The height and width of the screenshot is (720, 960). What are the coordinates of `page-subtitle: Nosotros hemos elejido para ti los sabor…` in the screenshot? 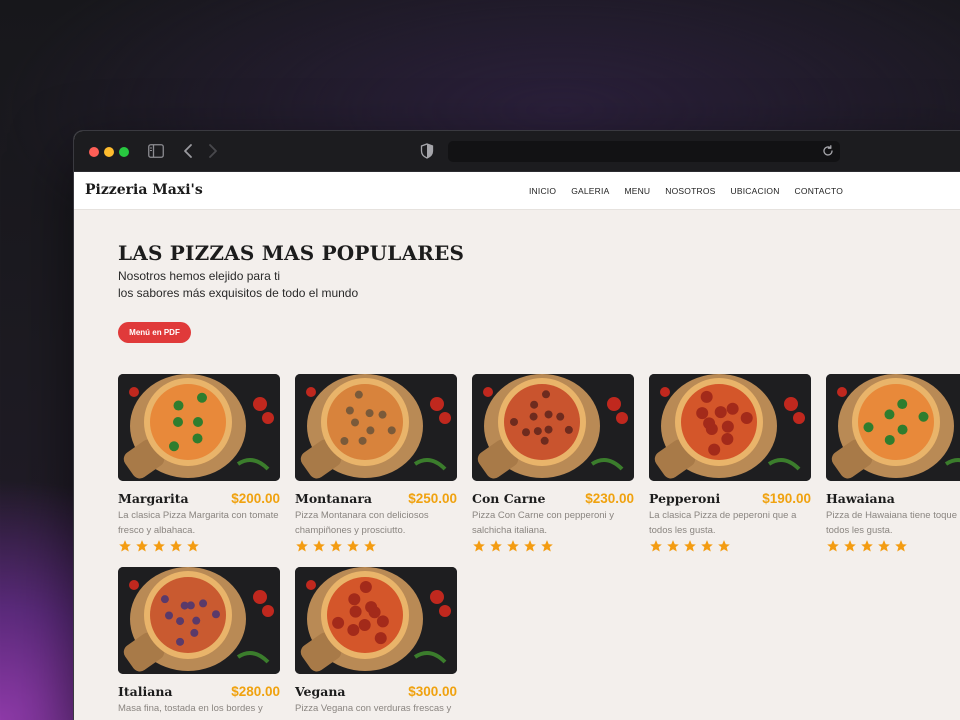 It's located at (318, 285).